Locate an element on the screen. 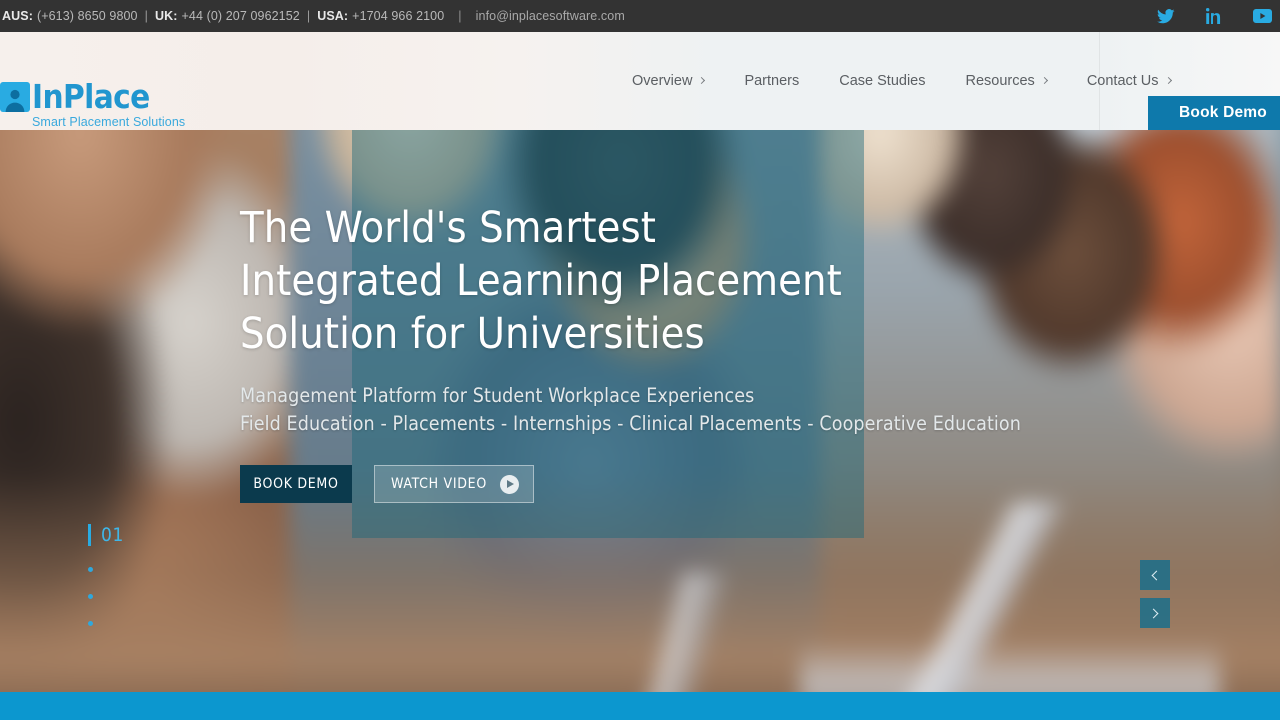  nav-label: Partners is located at coordinates (772, 81).